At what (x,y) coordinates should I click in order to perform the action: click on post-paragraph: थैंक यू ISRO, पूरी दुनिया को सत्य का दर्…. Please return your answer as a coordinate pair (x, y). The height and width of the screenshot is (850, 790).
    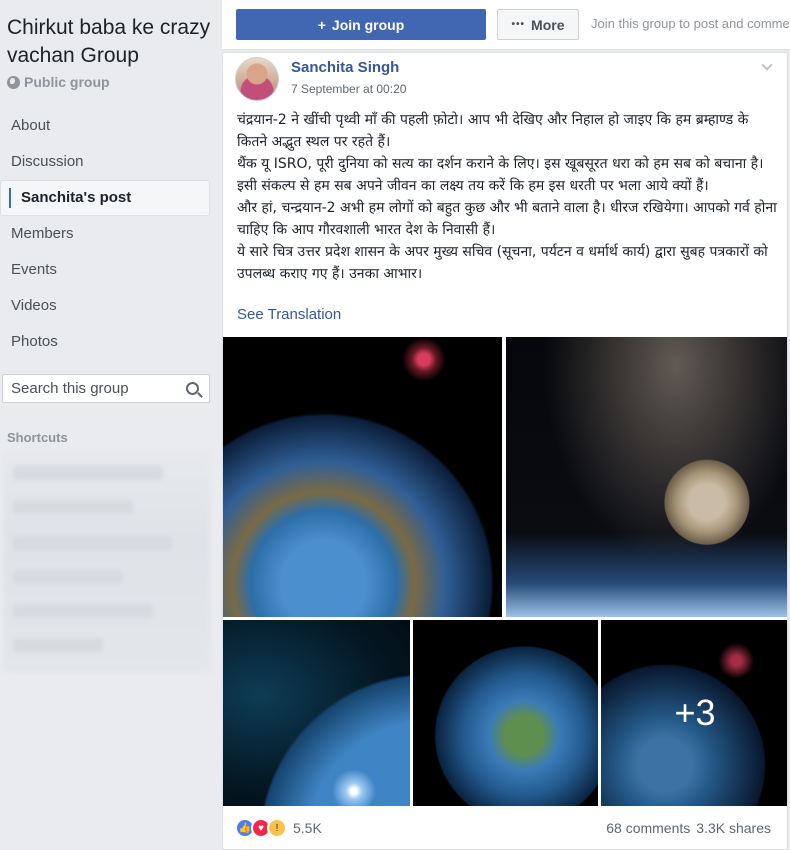
    Looking at the image, I should click on (500, 175).